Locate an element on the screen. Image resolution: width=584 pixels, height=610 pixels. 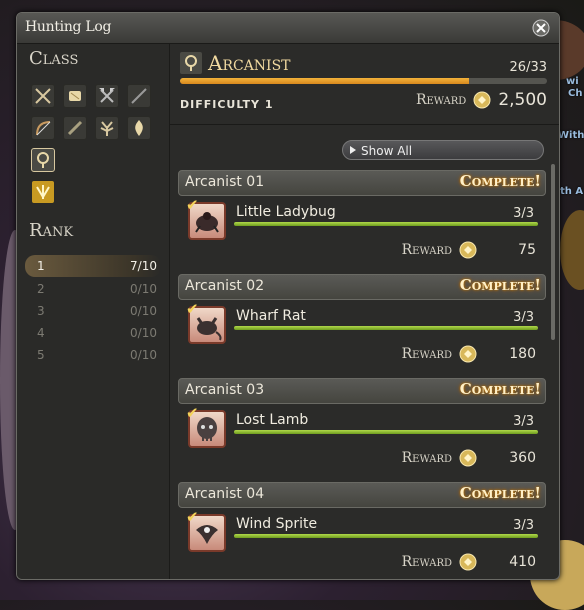
rank-progress: 7/10 is located at coordinates (143, 266).